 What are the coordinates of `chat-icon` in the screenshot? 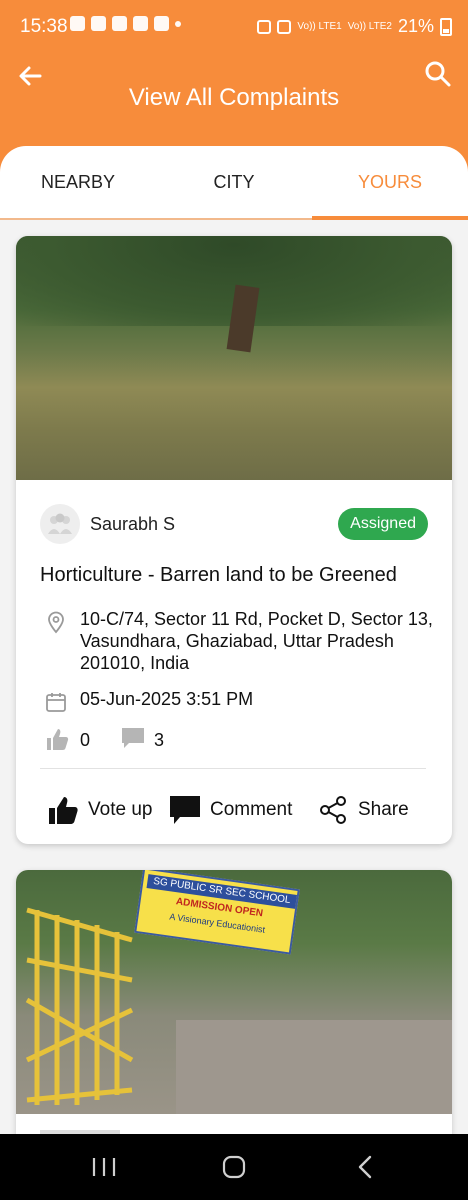 It's located at (77, 23).